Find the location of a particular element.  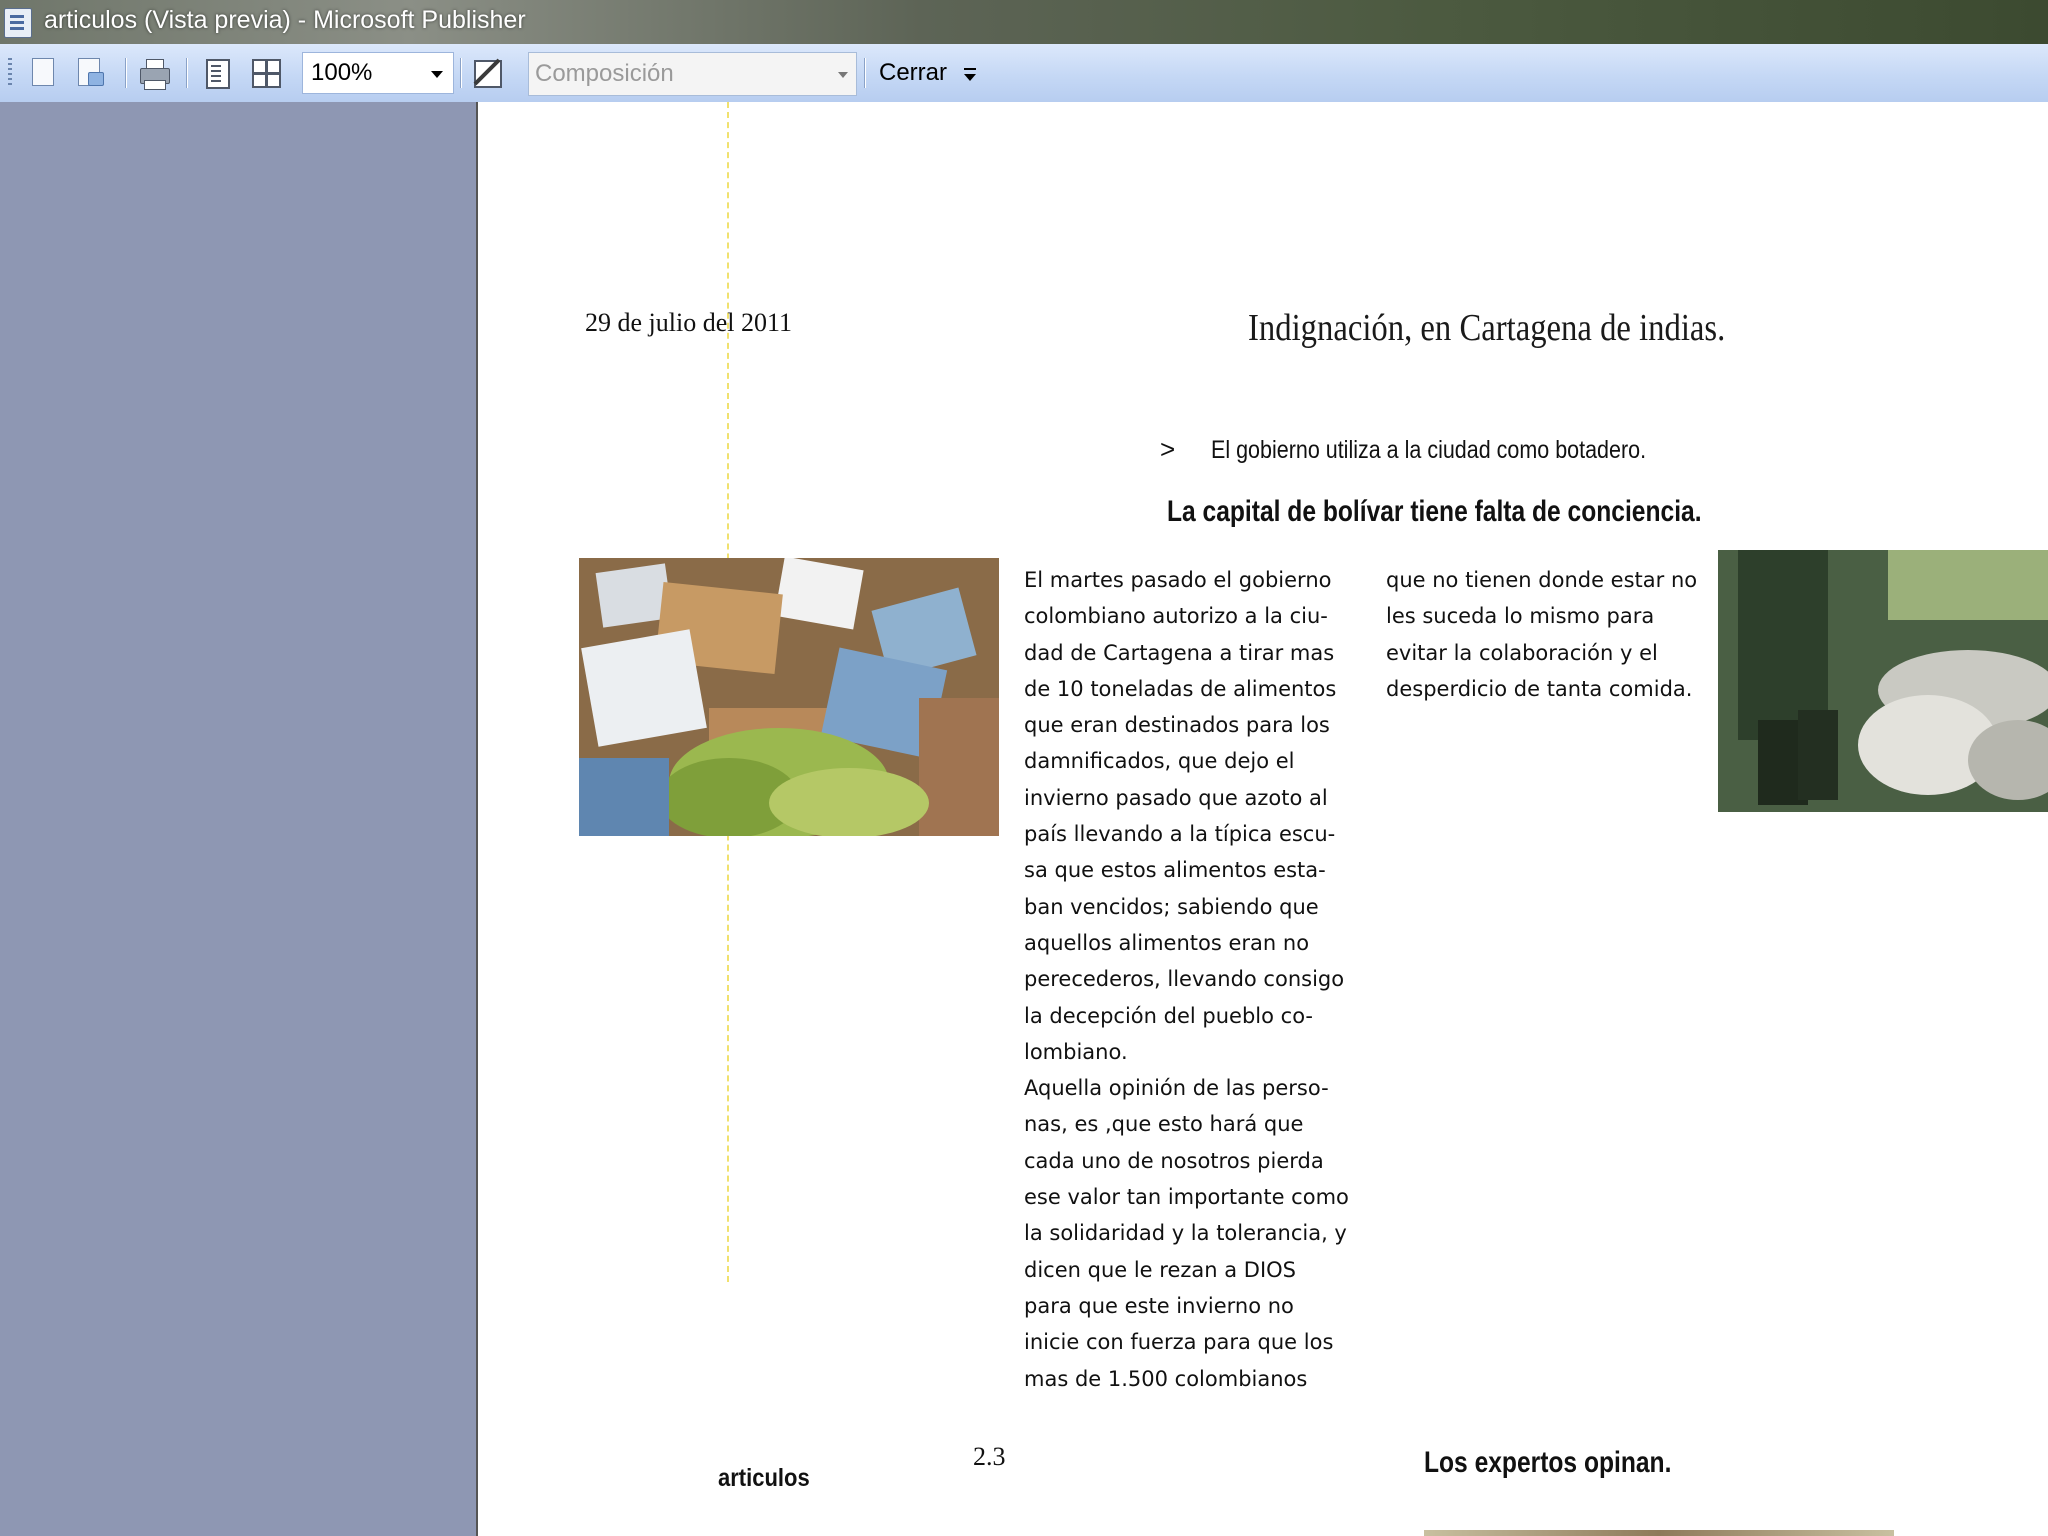

article-line: evitar la colaboración y el is located at coordinates (1522, 652).